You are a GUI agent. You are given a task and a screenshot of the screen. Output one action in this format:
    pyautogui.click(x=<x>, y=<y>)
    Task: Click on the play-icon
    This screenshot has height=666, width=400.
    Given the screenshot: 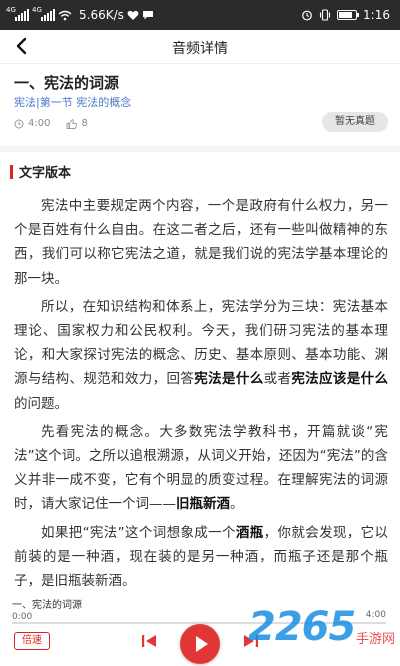 What is the action you would take?
    pyautogui.click(x=202, y=644)
    